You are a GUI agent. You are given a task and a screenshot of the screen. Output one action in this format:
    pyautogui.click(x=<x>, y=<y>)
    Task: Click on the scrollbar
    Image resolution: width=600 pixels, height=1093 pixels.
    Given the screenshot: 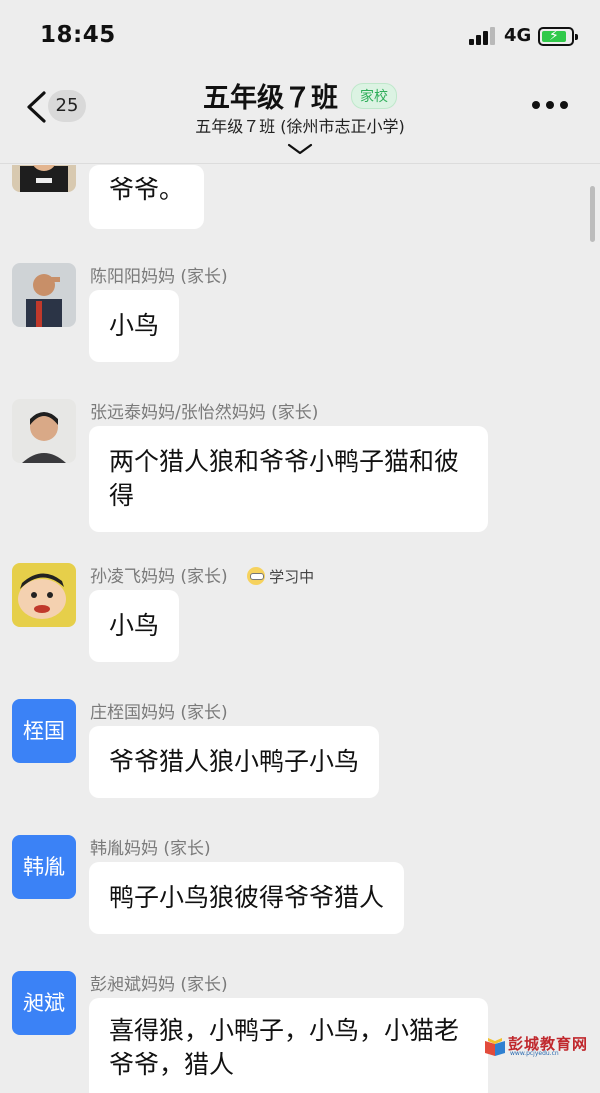 What is the action you would take?
    pyautogui.click(x=592, y=214)
    